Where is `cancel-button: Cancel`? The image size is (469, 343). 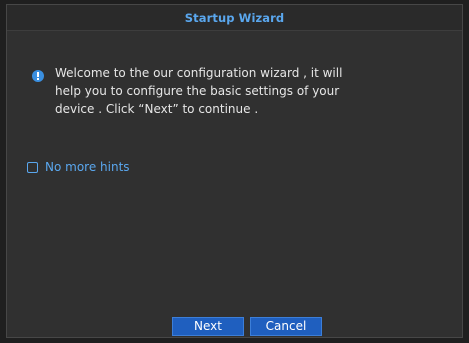
cancel-button: Cancel is located at coordinates (286, 326).